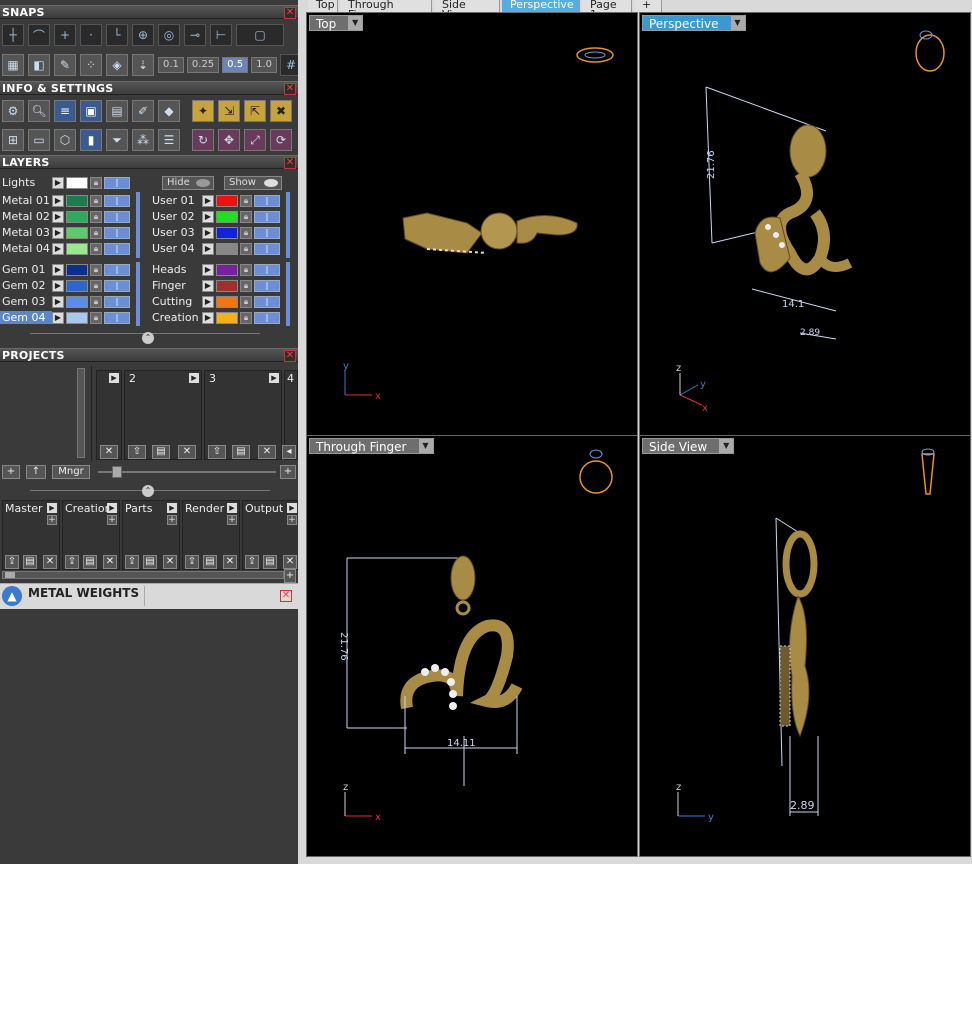 The width and height of the screenshot is (972, 1034). I want to click on move-object-icon: ✥, so click(229, 140).